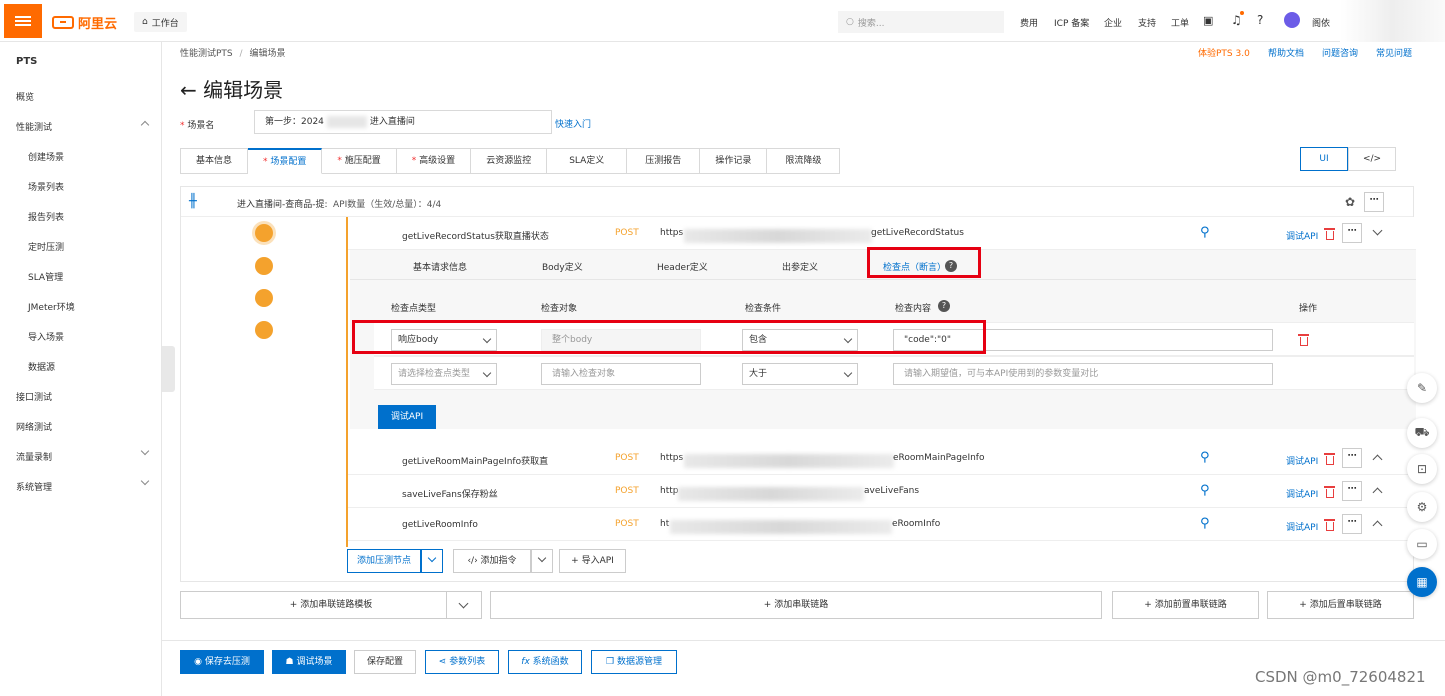 Image resolution: width=1445 pixels, height=696 pixels. I want to click on nav-support: 支持, so click(1147, 22).